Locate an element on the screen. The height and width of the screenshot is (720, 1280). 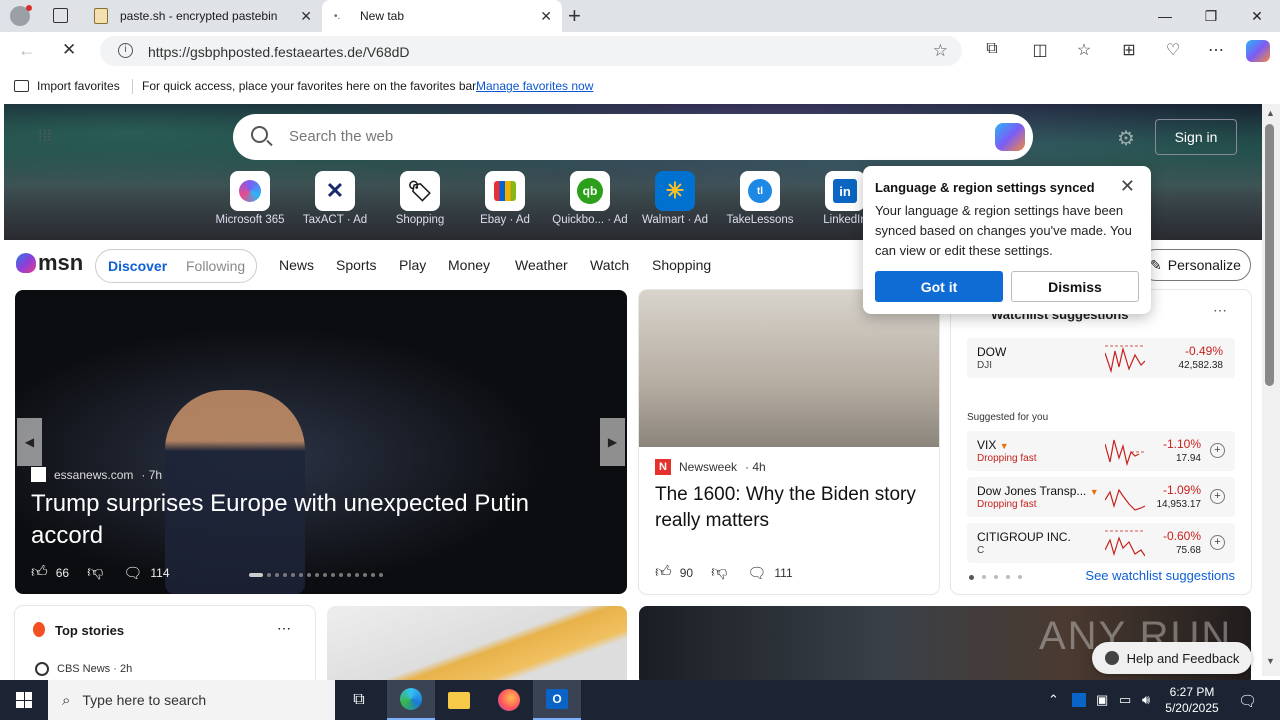
taskbar-search: ⌕ Type here to search is located at coordinates (191, 700).